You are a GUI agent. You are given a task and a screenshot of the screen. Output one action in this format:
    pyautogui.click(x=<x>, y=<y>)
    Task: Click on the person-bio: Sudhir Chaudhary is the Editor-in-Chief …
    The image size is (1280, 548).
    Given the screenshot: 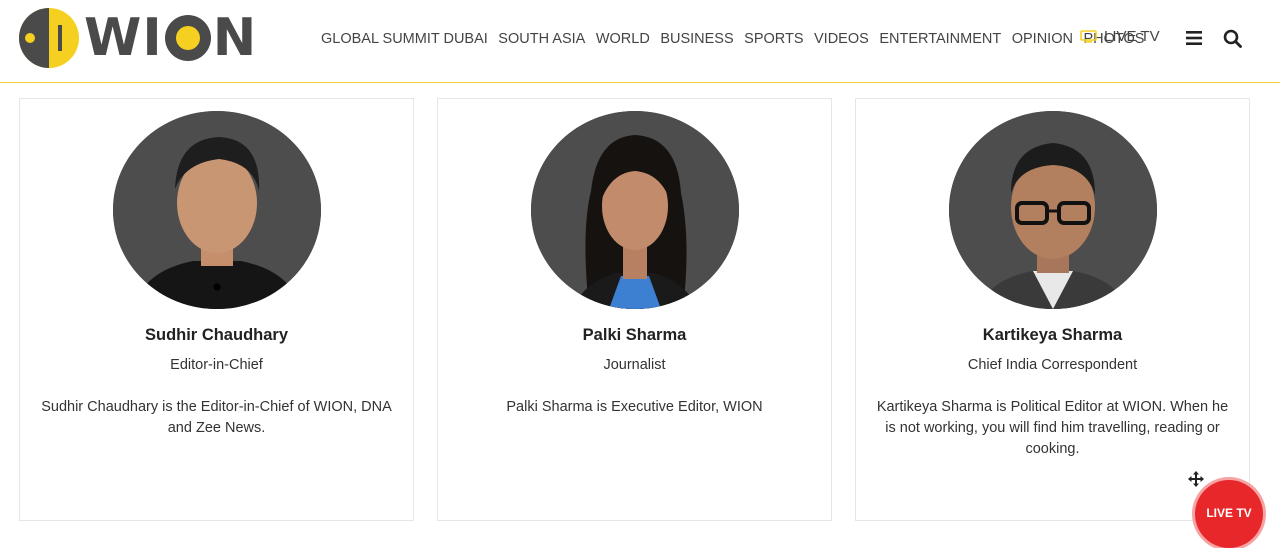 What is the action you would take?
    pyautogui.click(x=216, y=417)
    